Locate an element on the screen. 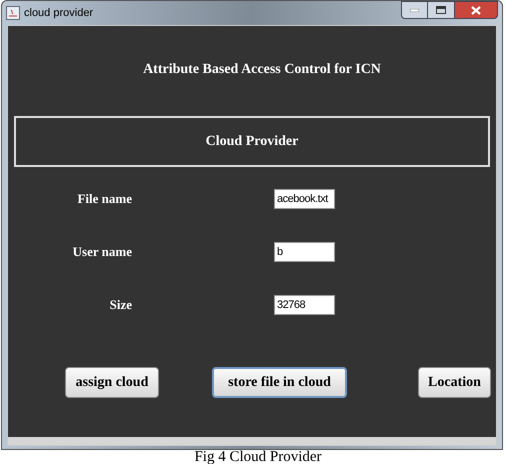 This screenshot has height=464, width=506. field-label: File name is located at coordinates (104, 199).